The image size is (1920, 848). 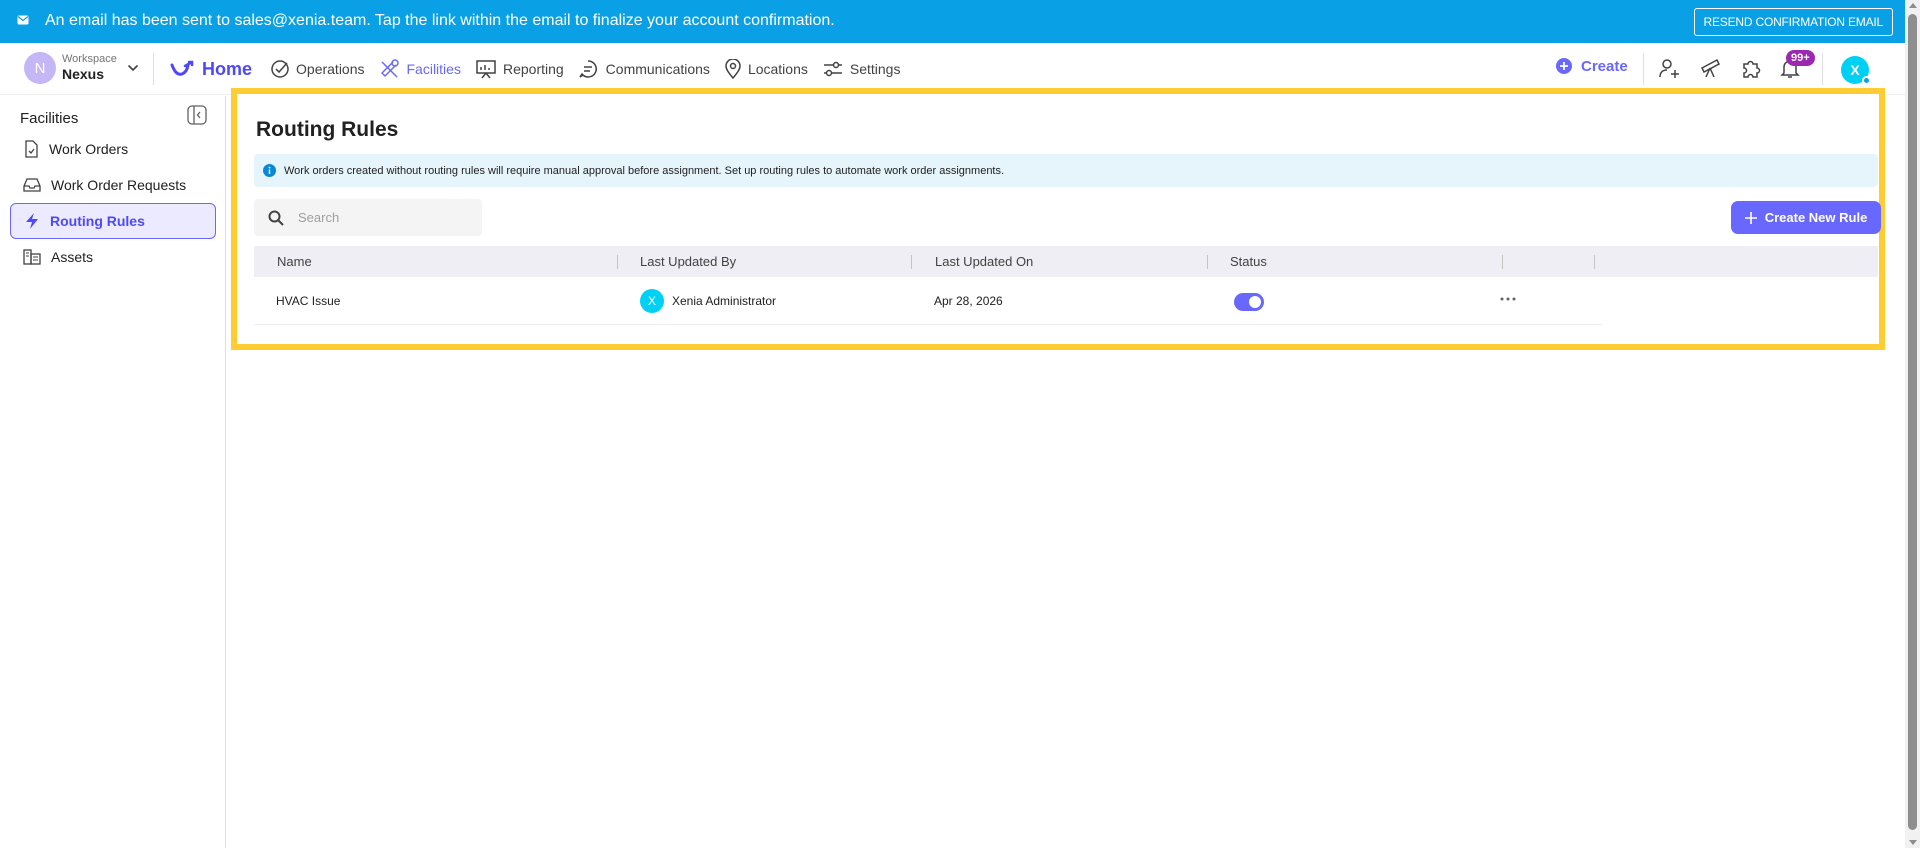 I want to click on nav-locations: Locations, so click(x=766, y=69).